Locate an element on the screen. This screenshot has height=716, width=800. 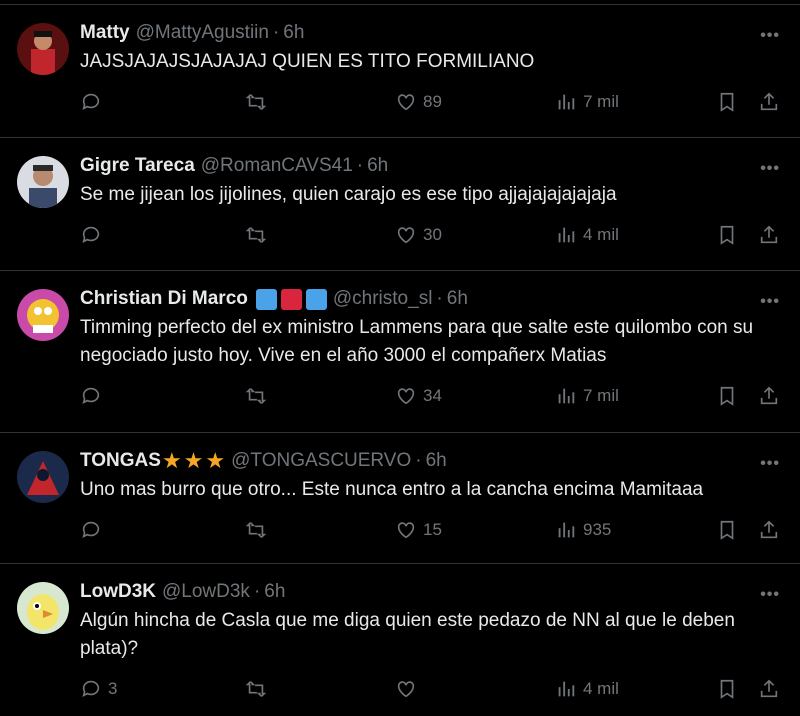
action-bar: 15 935 is located at coordinates (430, 530).